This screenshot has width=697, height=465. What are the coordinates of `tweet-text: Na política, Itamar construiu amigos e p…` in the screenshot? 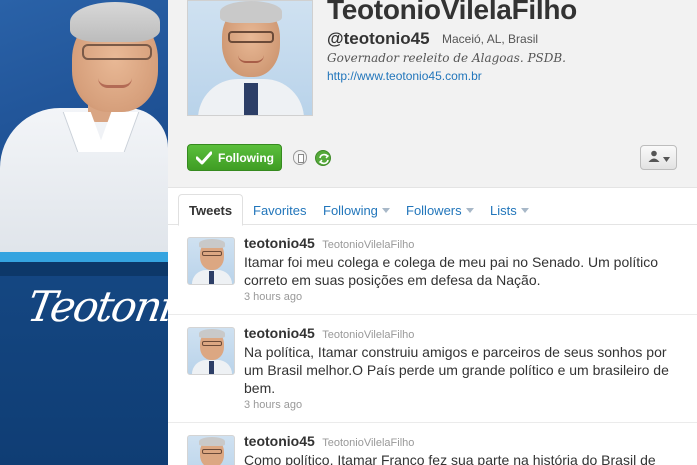 It's located at (456, 370).